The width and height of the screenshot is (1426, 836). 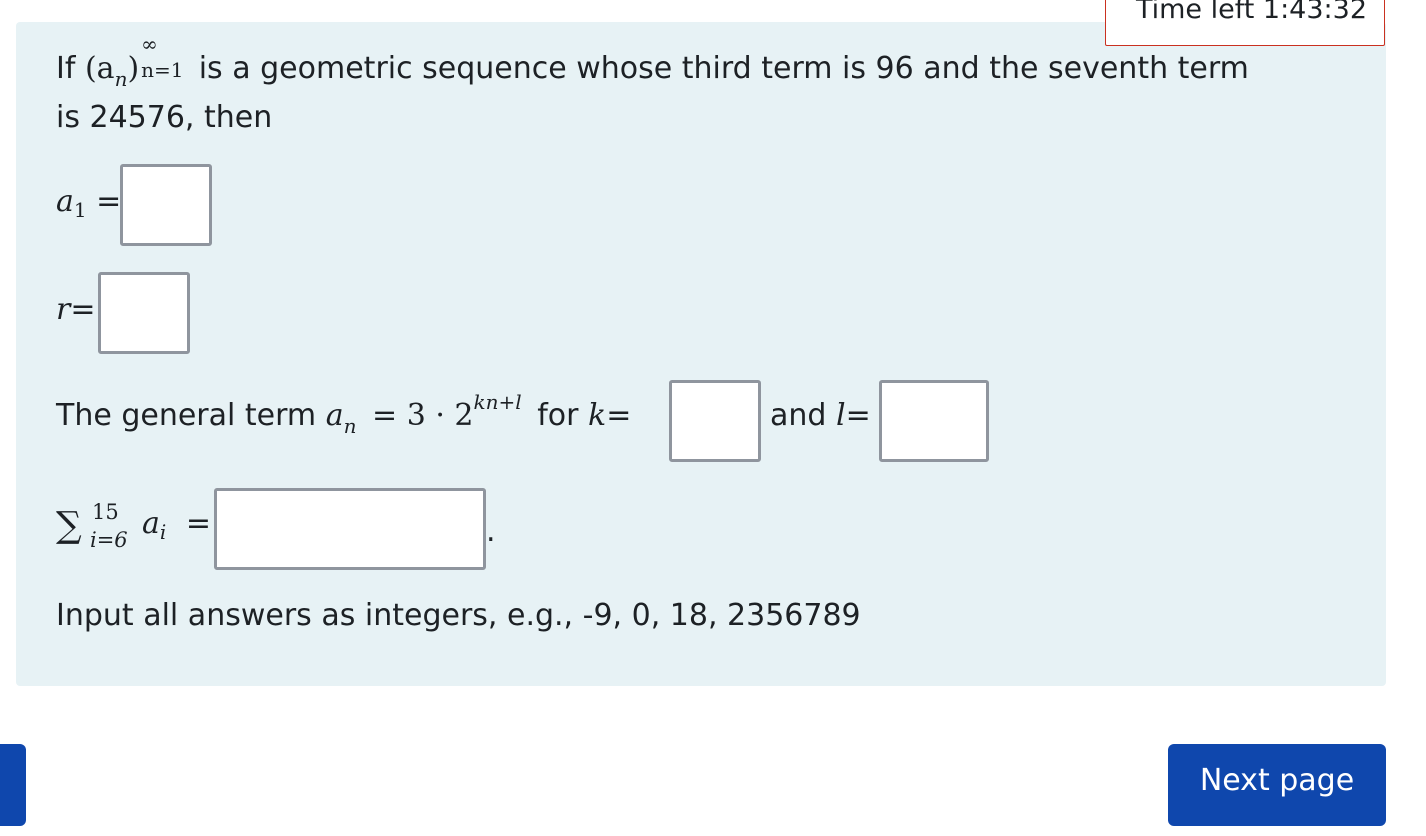 I want to click on sum-period: ., so click(x=491, y=531).